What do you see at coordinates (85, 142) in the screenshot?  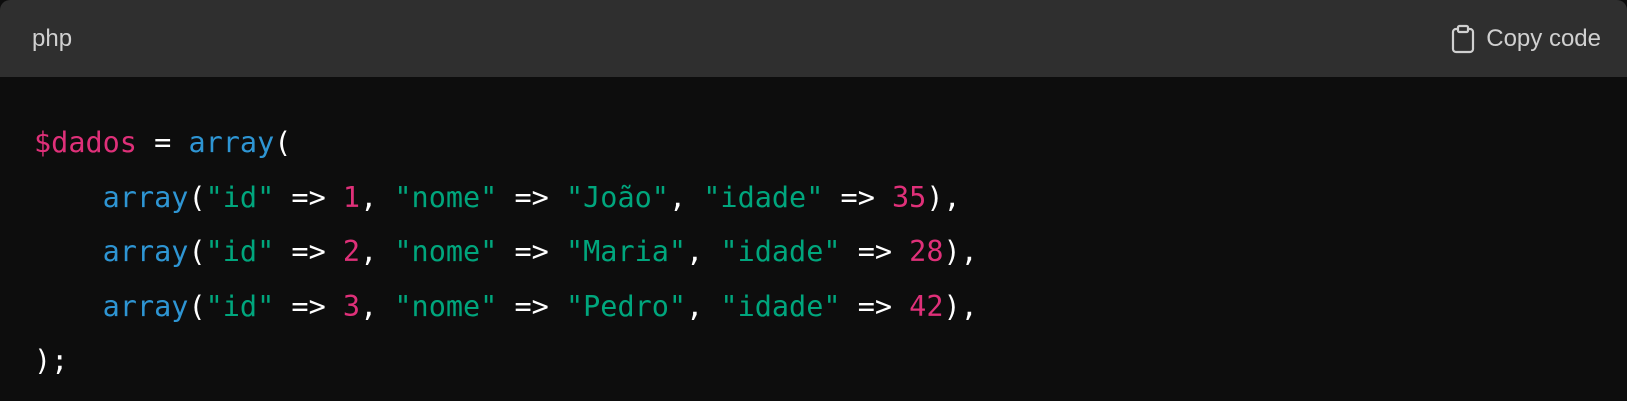 I see `token-variable: $dados` at bounding box center [85, 142].